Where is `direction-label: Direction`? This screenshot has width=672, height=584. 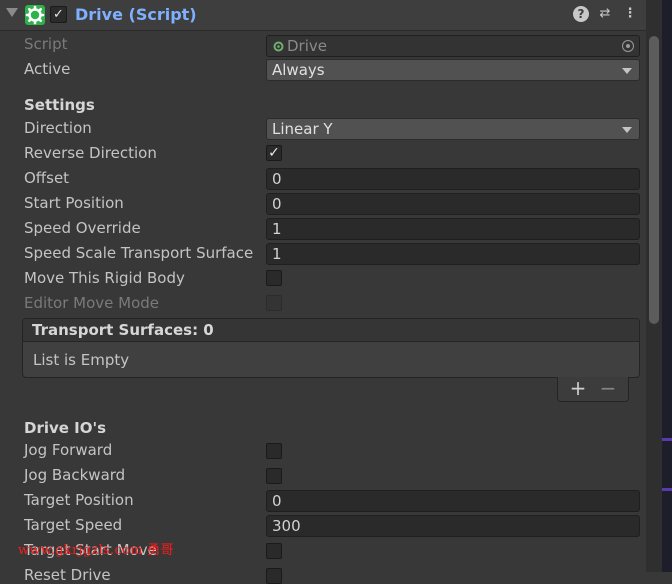
direction-label: Direction is located at coordinates (58, 128).